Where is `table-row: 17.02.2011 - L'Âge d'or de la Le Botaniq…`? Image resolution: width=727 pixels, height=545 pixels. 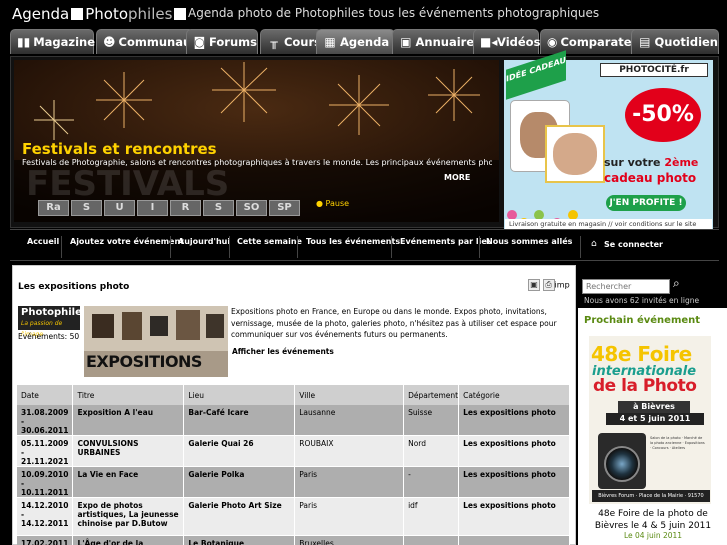
table-row: 17.02.2011 - L'Âge d'or de la Le Botaniq… is located at coordinates (293, 540).